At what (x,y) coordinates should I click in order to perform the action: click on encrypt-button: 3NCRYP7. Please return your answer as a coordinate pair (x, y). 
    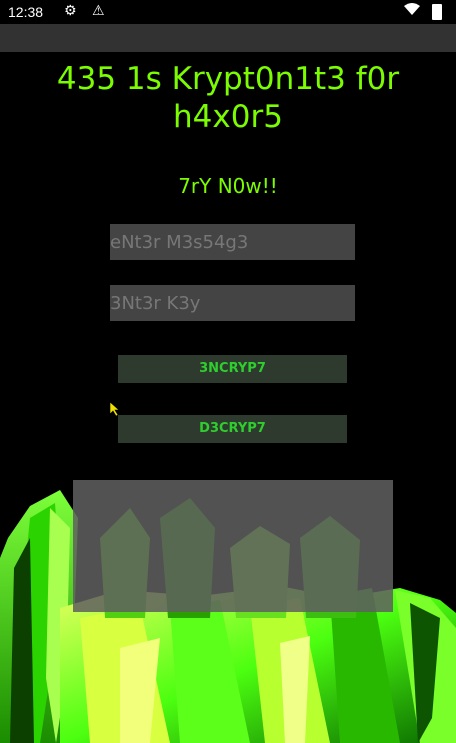
    Looking at the image, I should click on (232, 369).